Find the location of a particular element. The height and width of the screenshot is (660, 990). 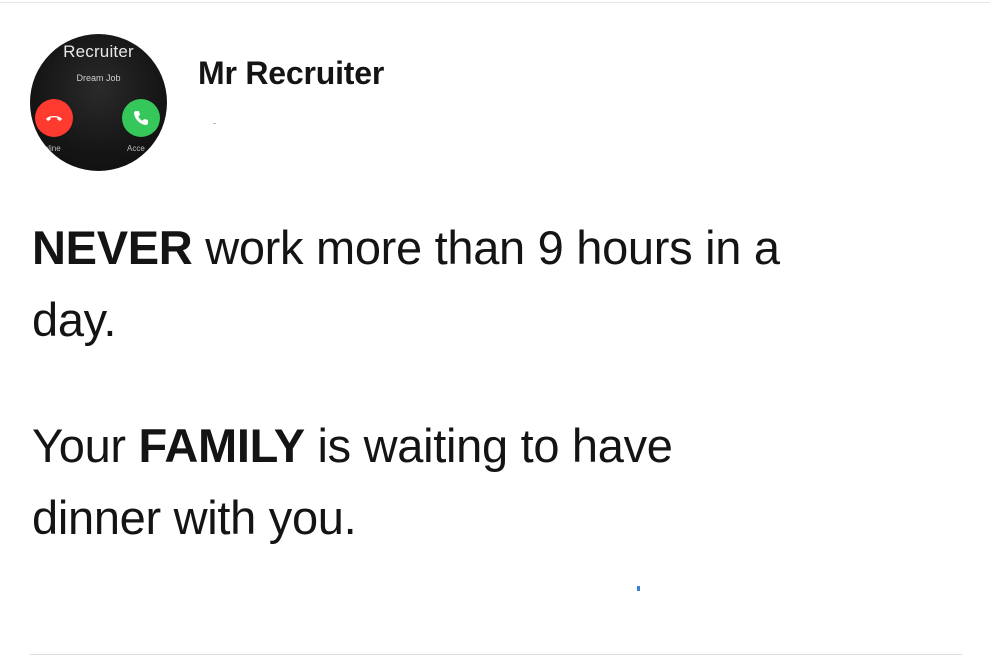

phone-icon is located at coordinates (141, 118).